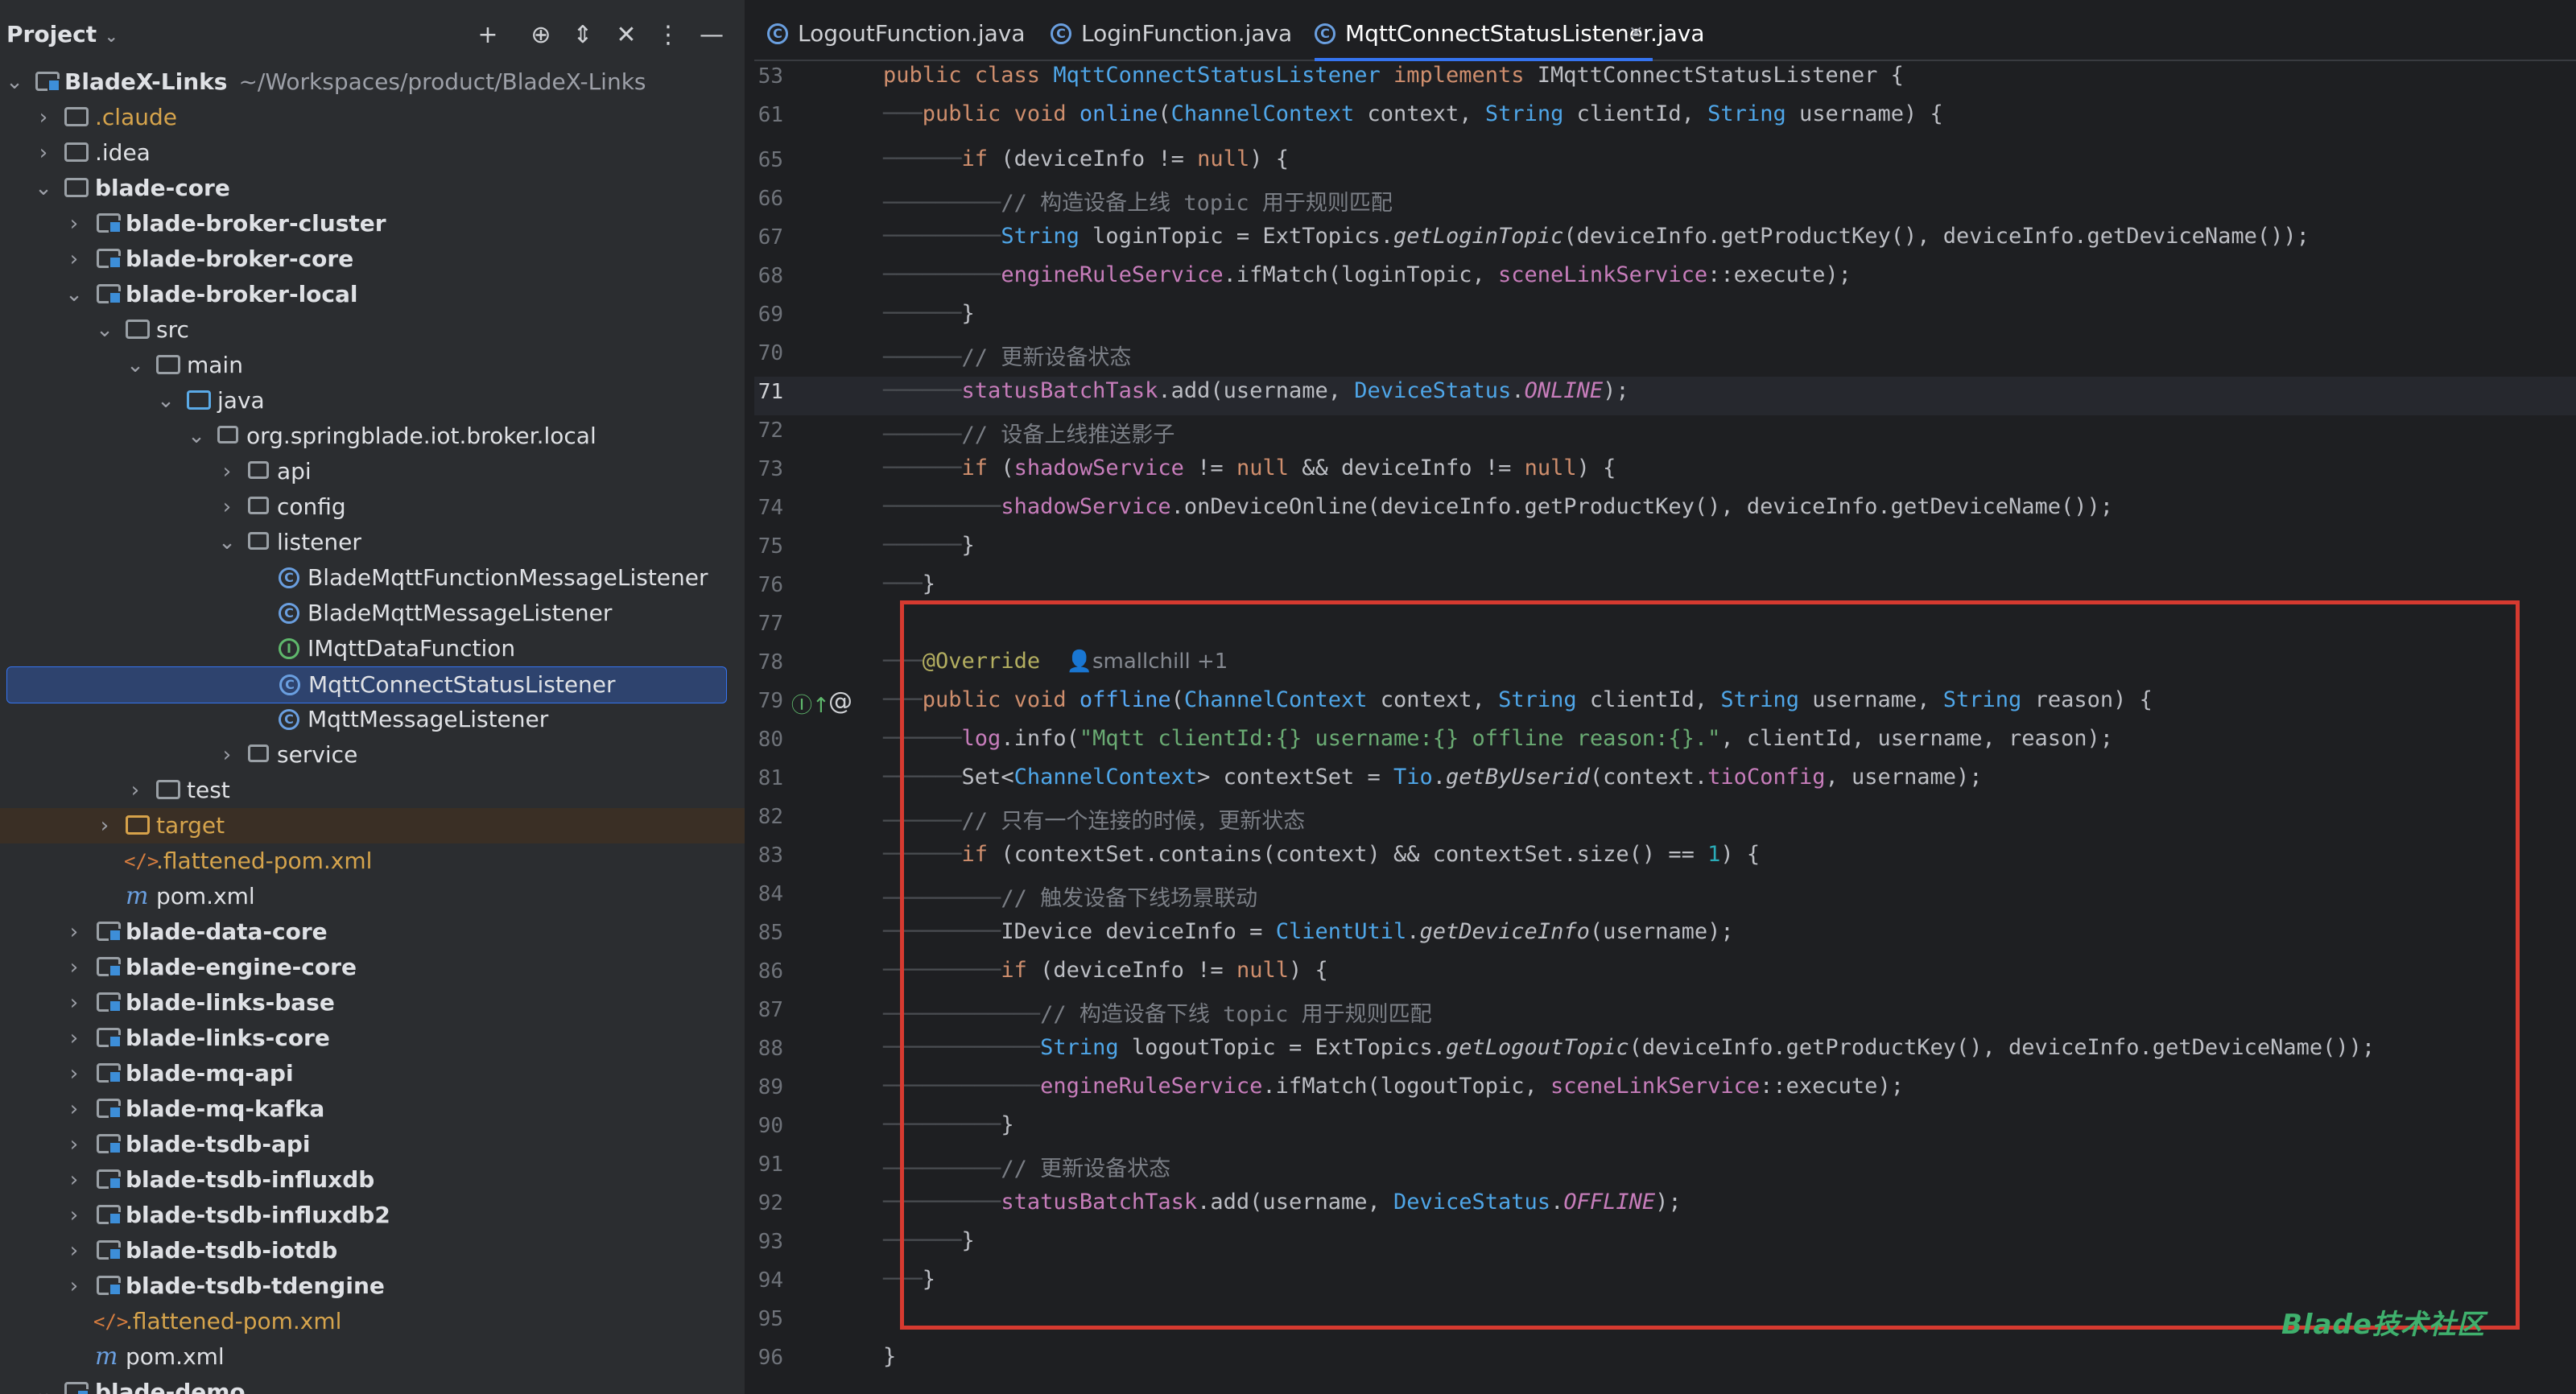  What do you see at coordinates (289, 648) in the screenshot?
I see `interface-icon: I` at bounding box center [289, 648].